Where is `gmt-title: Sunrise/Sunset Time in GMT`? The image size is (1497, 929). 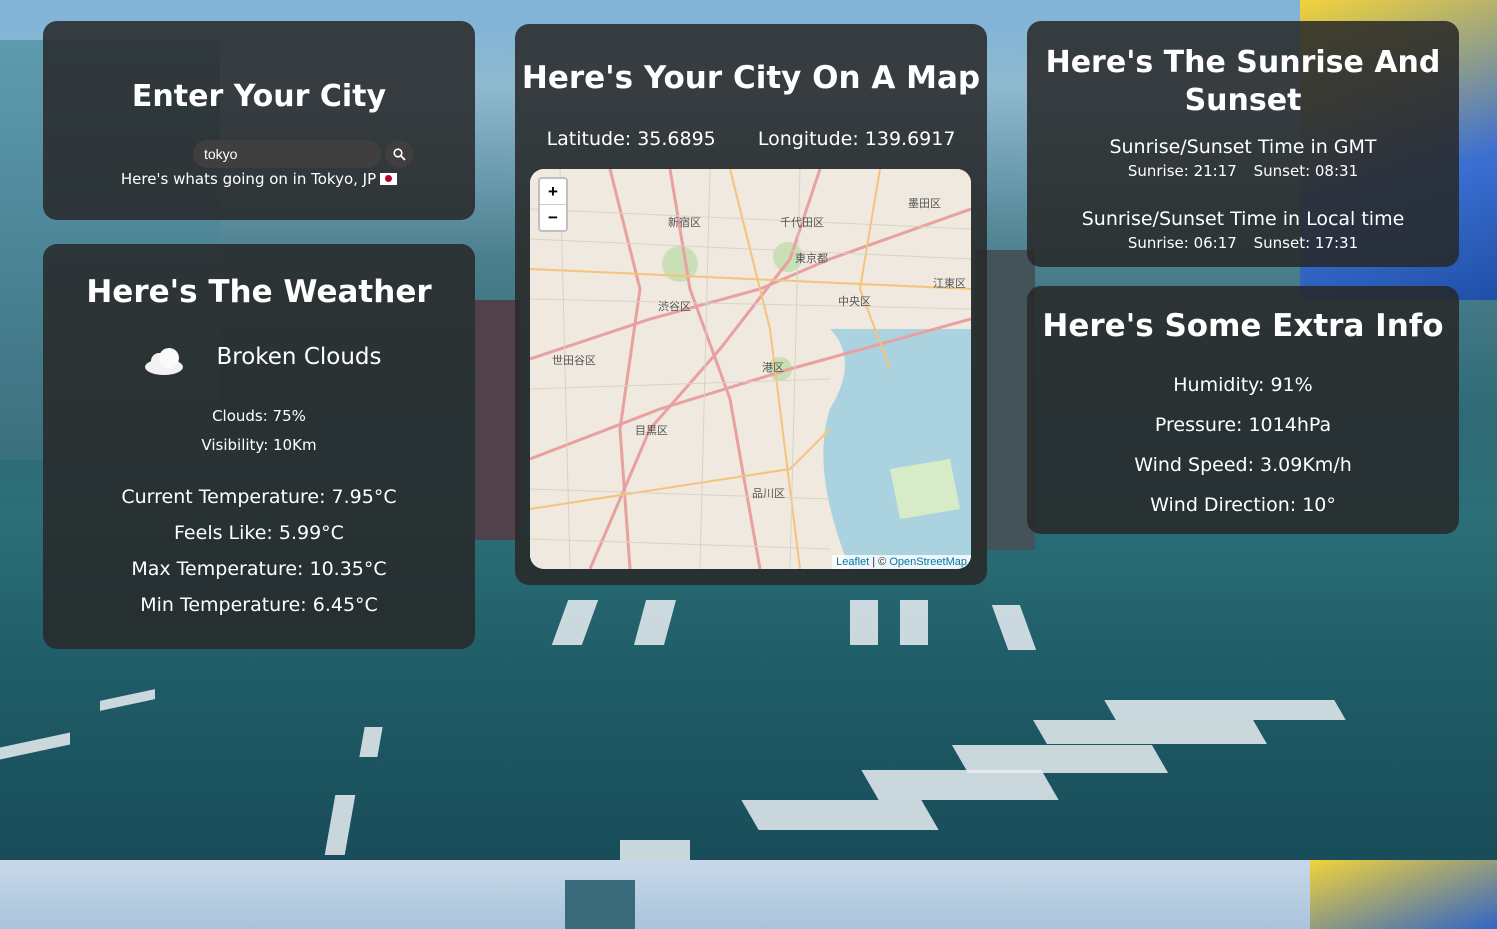 gmt-title: Sunrise/Sunset Time in GMT is located at coordinates (1243, 147).